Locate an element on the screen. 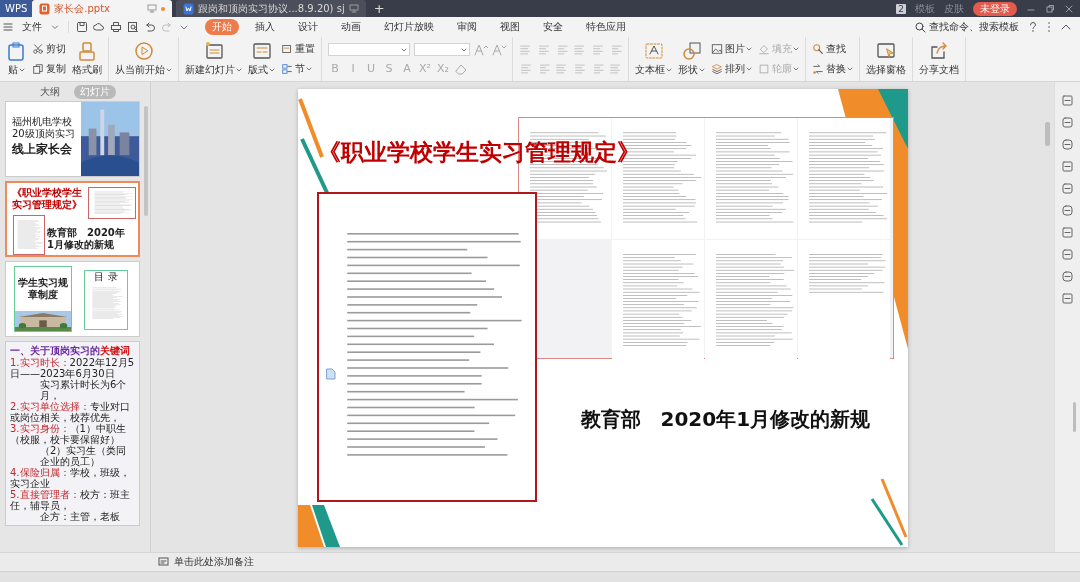 Image resolution: width=1080 pixels, height=582 pixels. document-tab: WPS is located at coordinates (16, 8).